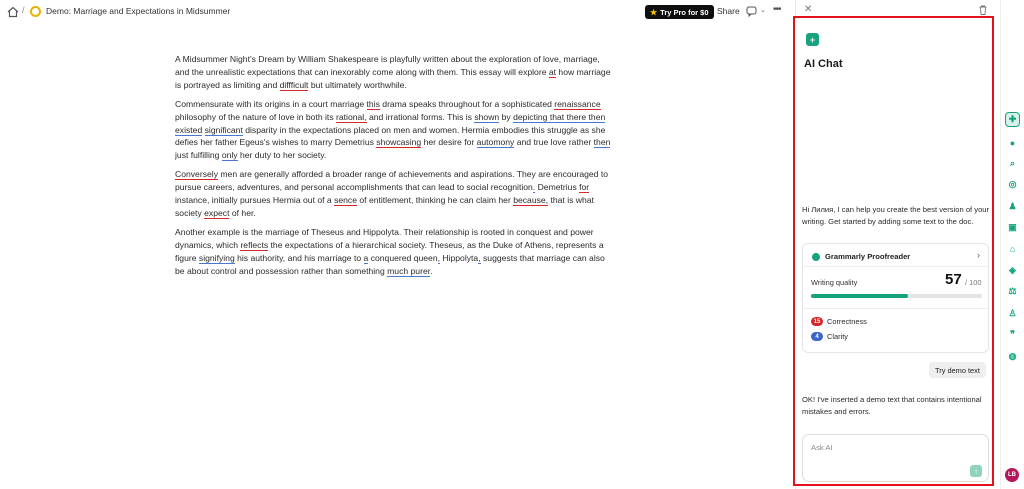  I want to click on writing-quality-score: 57, so click(953, 279).